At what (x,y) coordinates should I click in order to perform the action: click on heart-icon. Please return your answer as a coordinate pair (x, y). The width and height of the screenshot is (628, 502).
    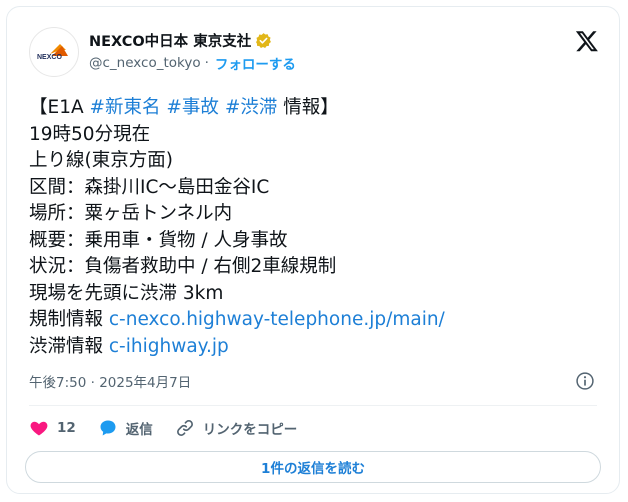
    Looking at the image, I should click on (39, 428).